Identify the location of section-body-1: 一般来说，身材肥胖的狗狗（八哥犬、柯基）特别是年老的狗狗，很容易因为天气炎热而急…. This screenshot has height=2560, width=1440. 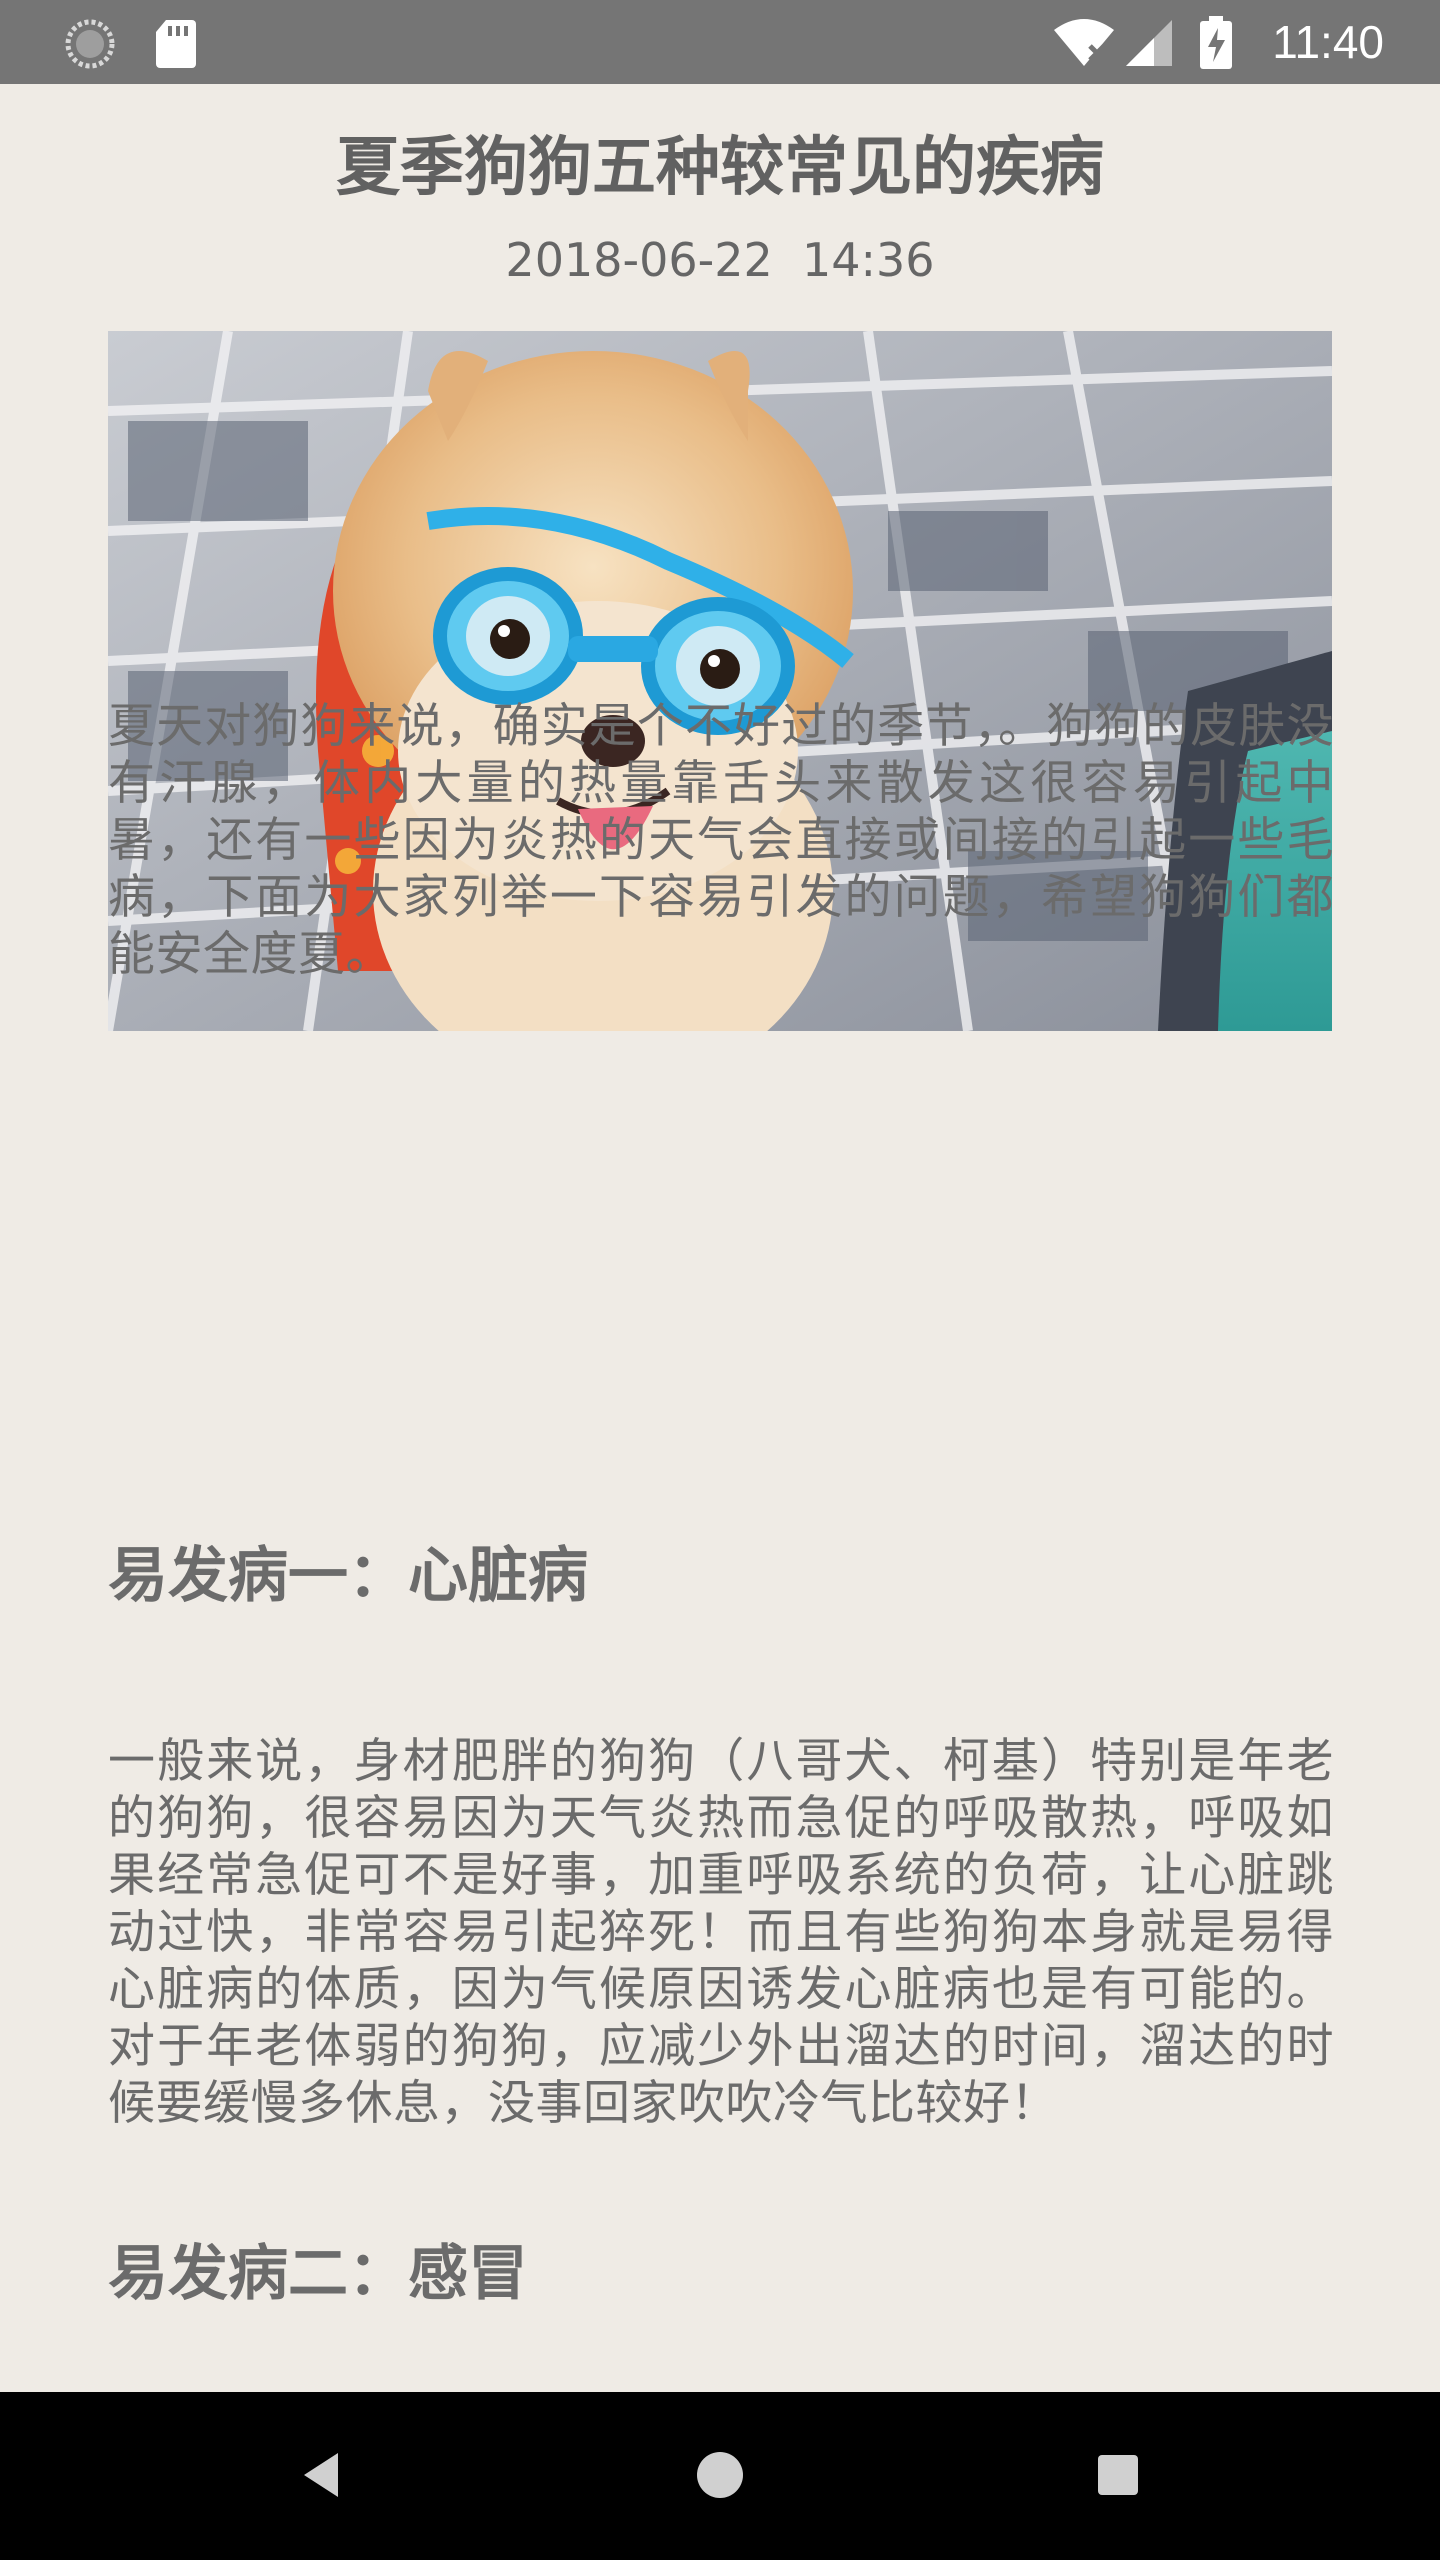
(721, 1932).